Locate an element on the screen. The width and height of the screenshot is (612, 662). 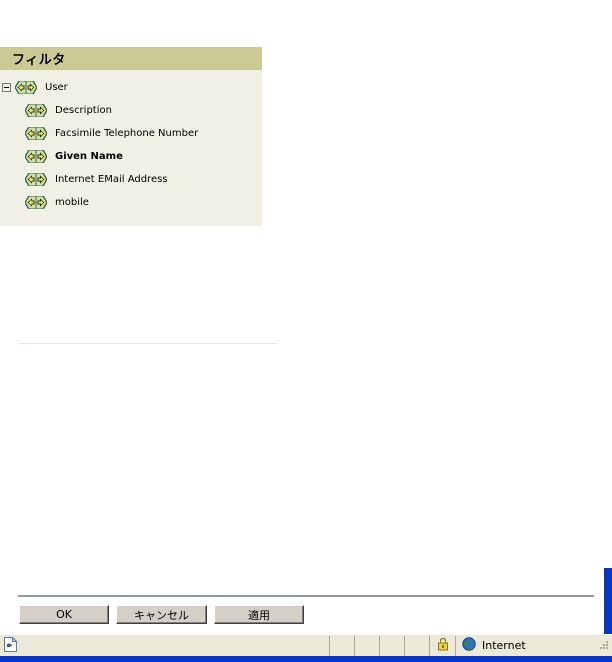
tree-row-facsimile-telephone-number: Facsimile Telephone Number is located at coordinates (131, 133).